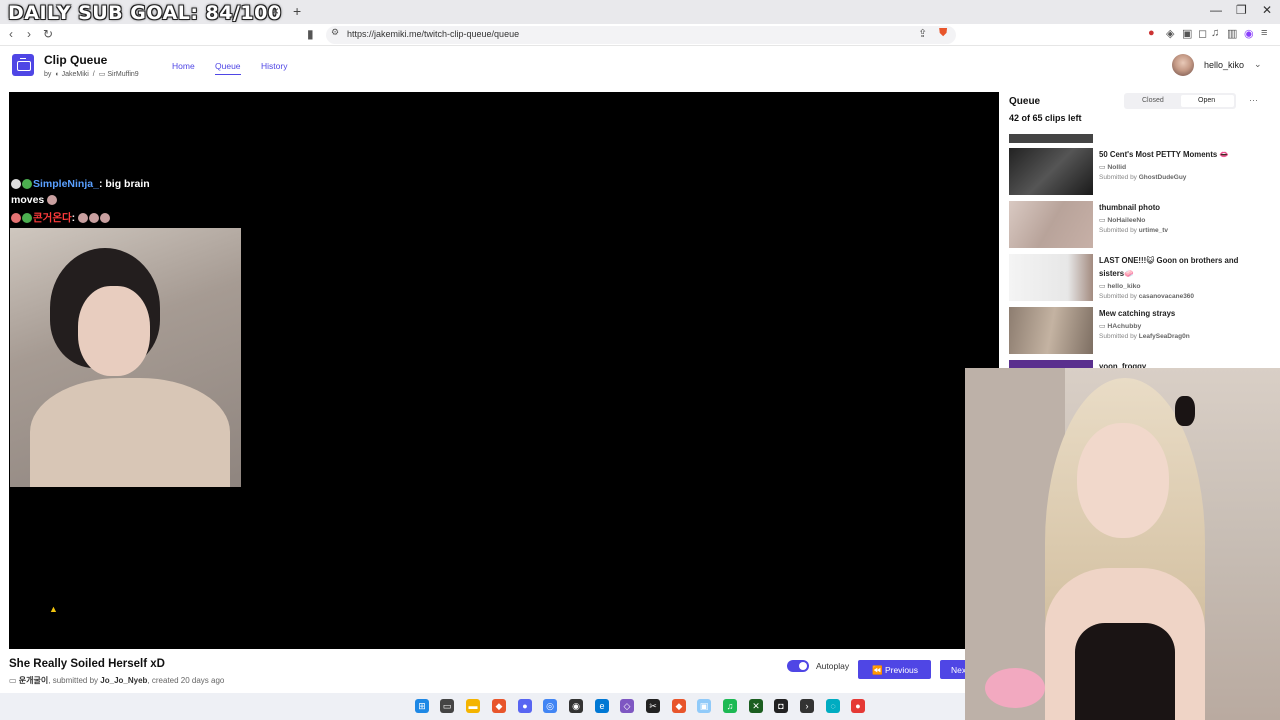  What do you see at coordinates (1122, 544) in the screenshot?
I see `streamer-webcam` at bounding box center [1122, 544].